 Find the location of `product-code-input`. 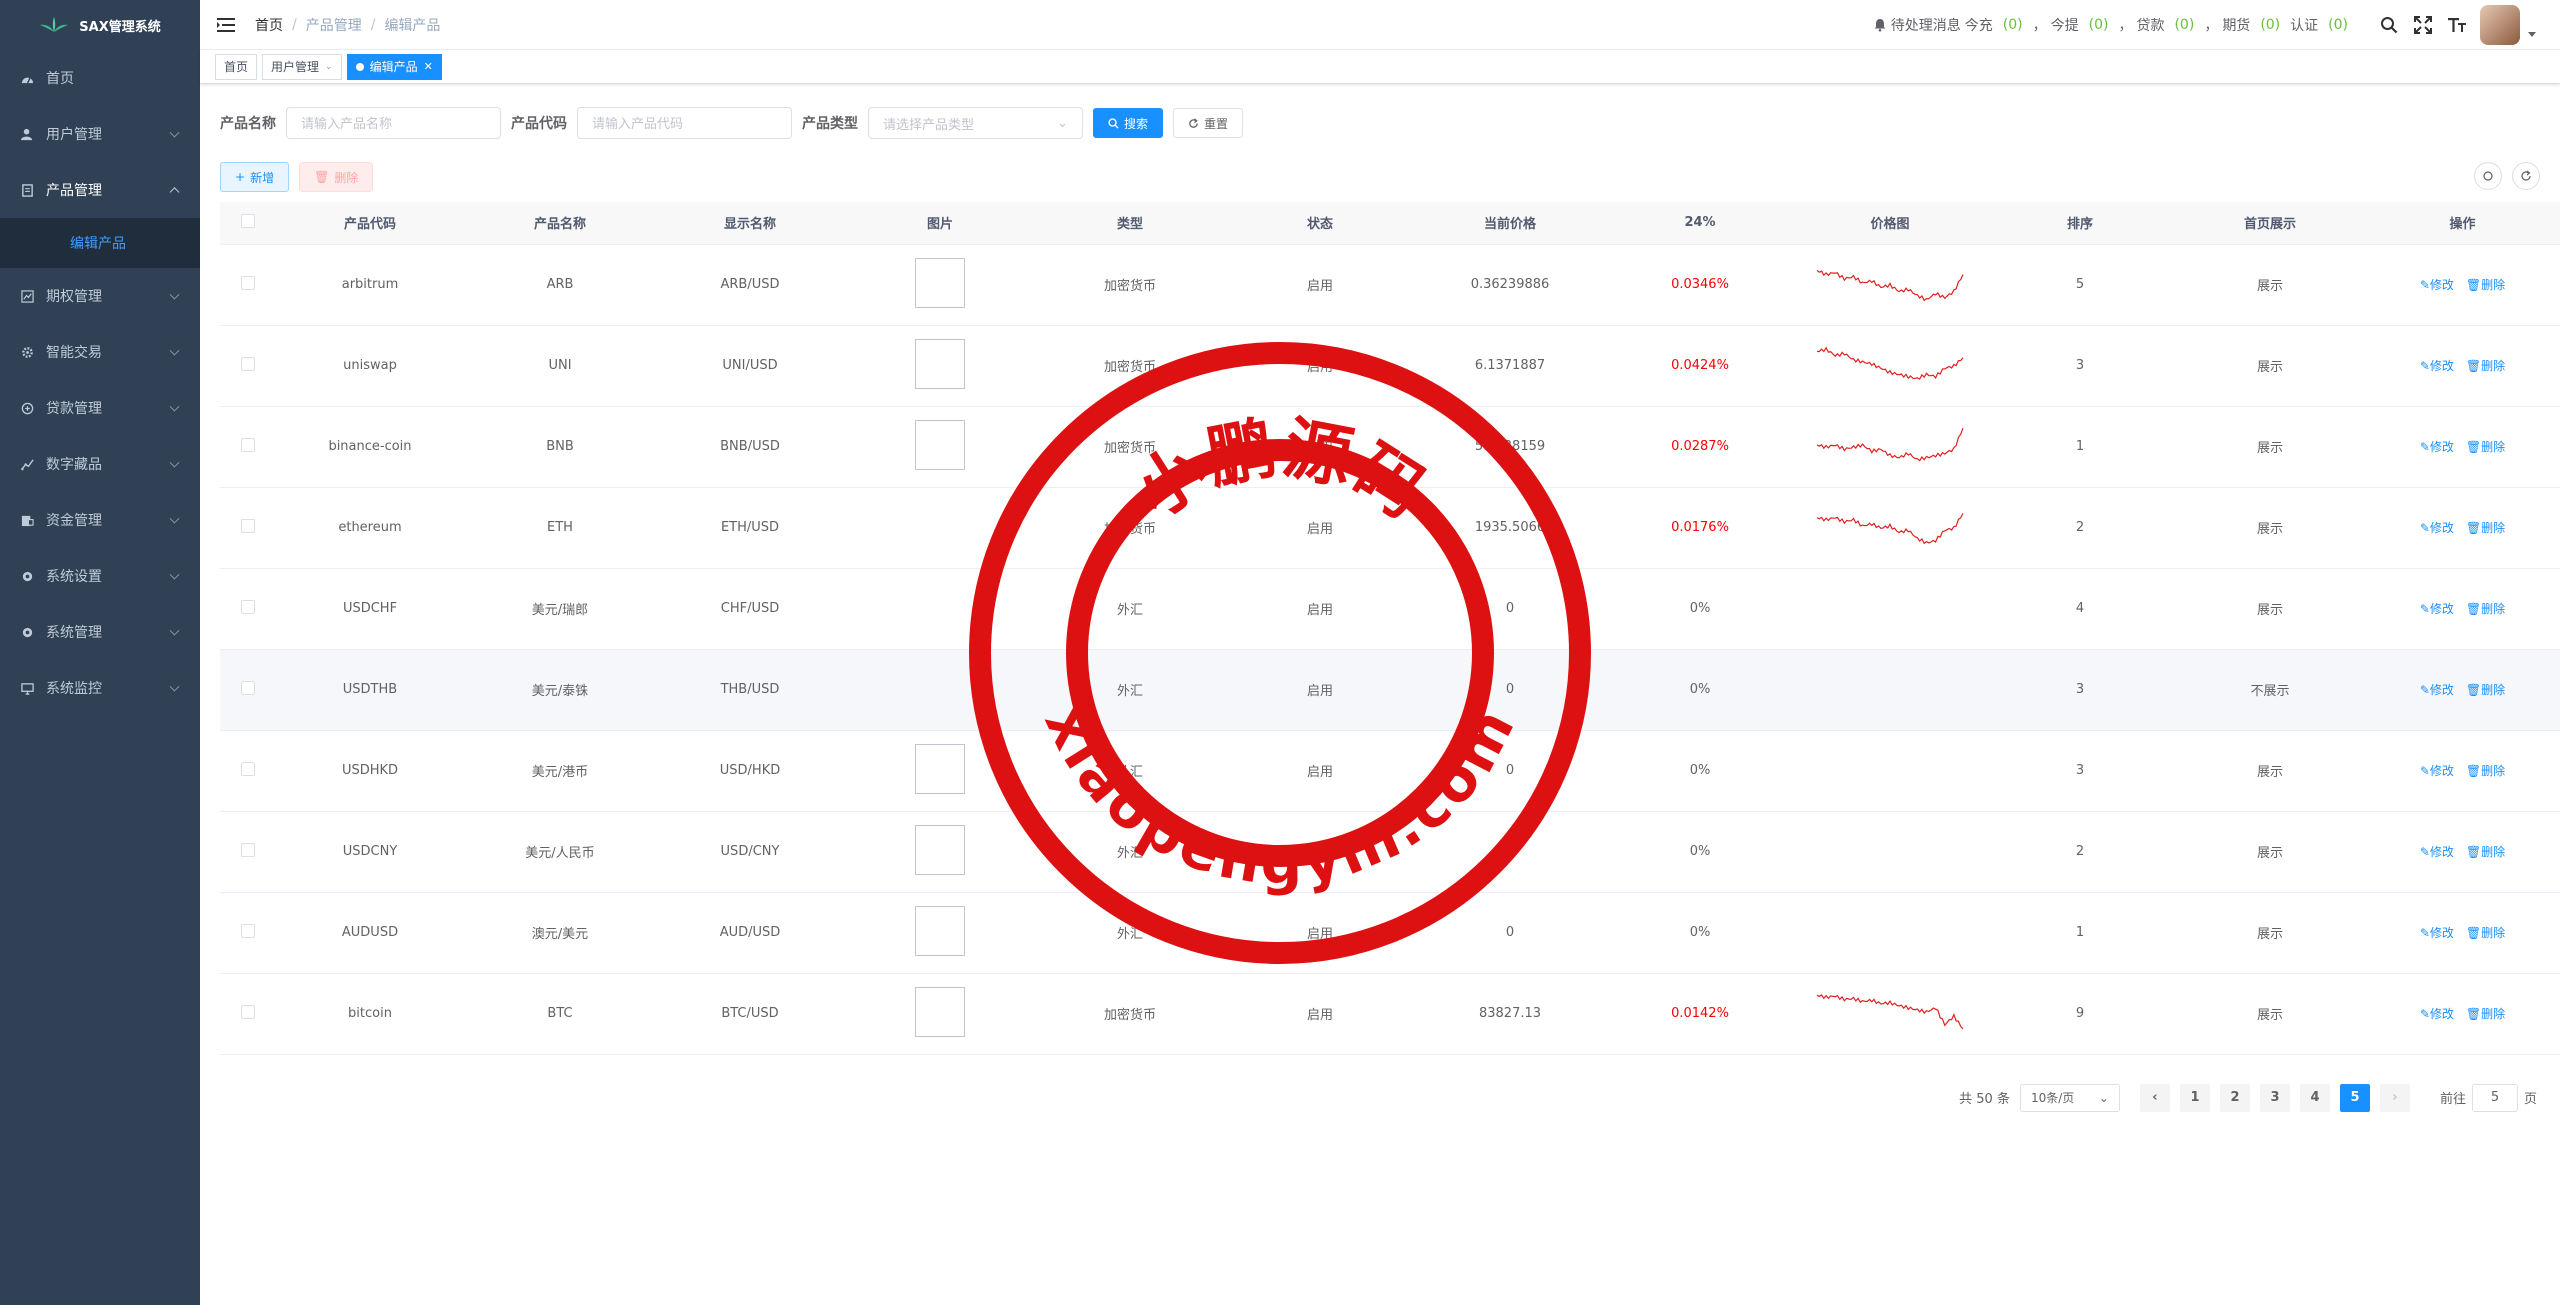

product-code-input is located at coordinates (684, 123).